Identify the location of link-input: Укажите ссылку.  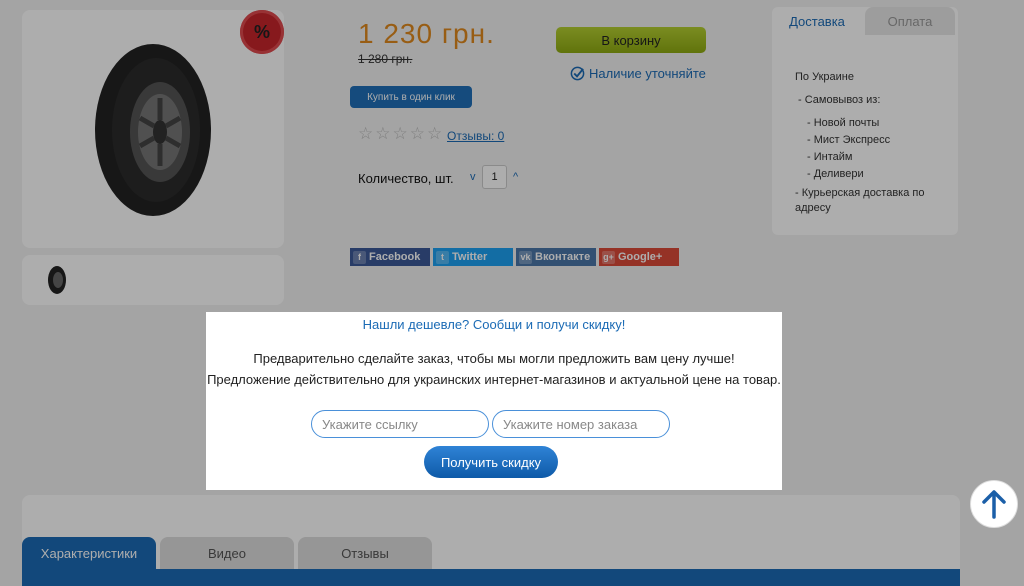
(400, 424).